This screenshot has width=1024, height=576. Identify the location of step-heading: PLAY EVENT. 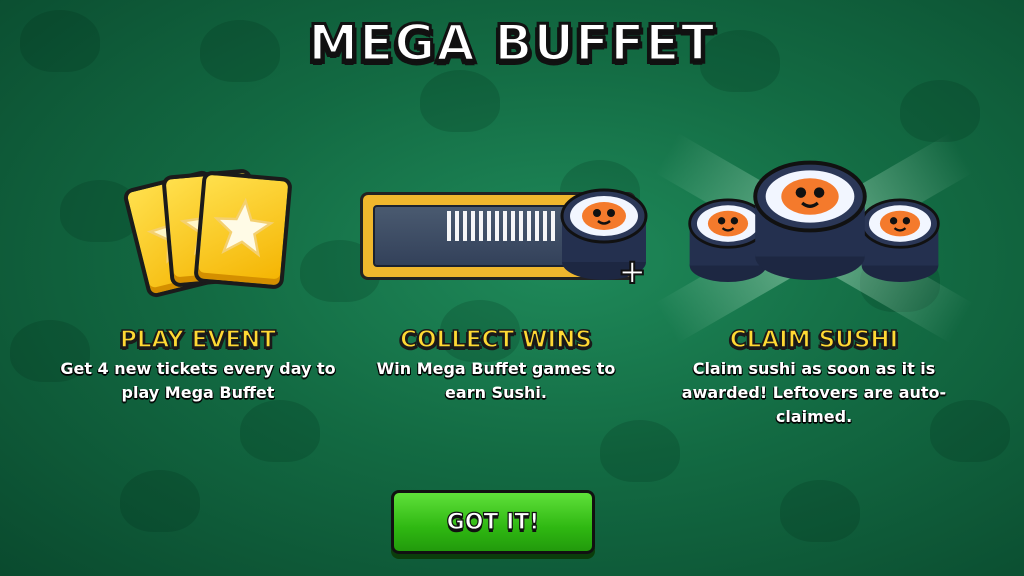
(197, 340).